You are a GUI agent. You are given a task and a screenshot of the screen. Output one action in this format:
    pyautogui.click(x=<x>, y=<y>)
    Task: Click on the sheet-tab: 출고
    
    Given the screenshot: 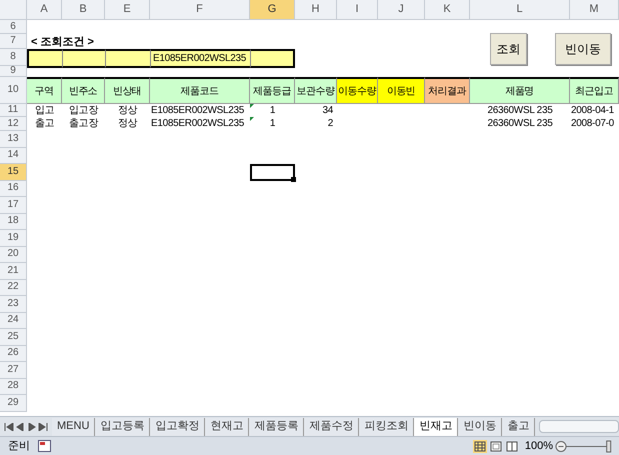 What is the action you would take?
    pyautogui.click(x=519, y=427)
    